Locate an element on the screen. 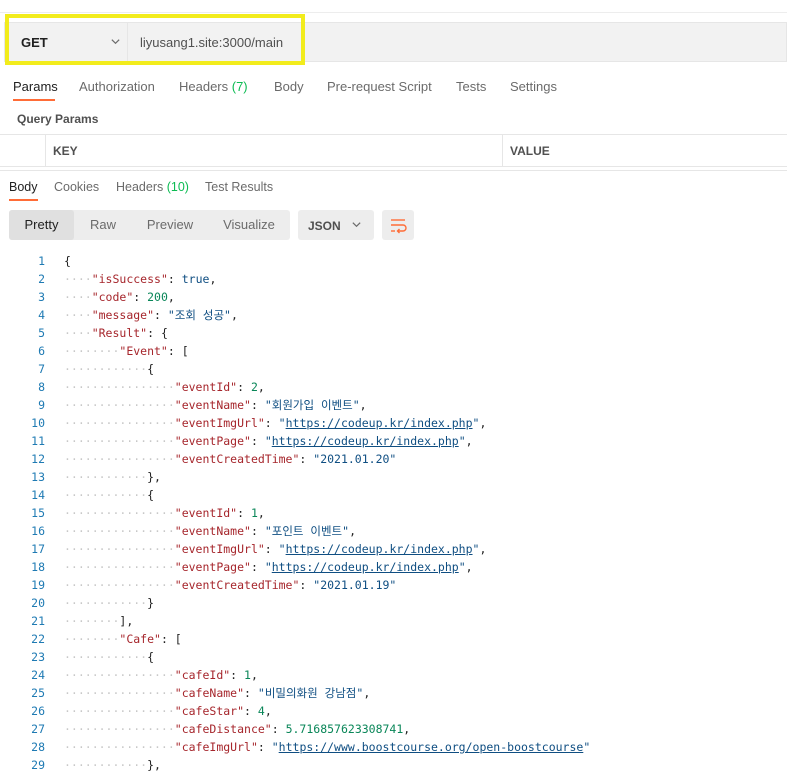 The height and width of the screenshot is (779, 787). view-mode-pretty: Pretty is located at coordinates (41, 225).